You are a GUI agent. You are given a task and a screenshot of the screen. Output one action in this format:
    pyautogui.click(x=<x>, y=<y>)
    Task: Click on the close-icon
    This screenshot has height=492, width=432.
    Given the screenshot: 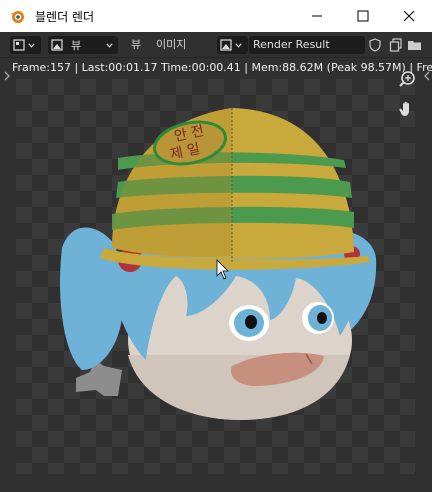 What is the action you would take?
    pyautogui.click(x=409, y=16)
    